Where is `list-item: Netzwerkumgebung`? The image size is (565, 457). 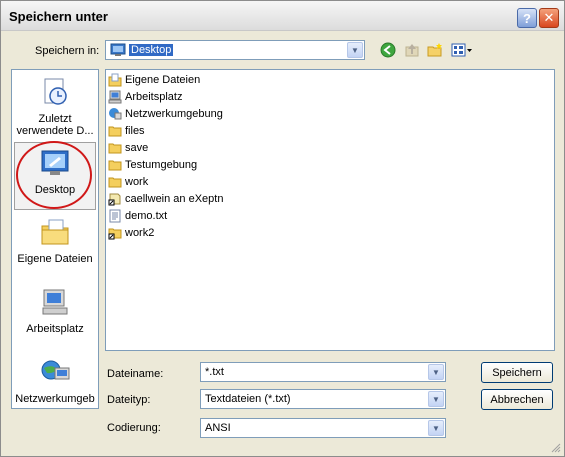
list-item: Netzwerkumgebung is located at coordinates (165, 114).